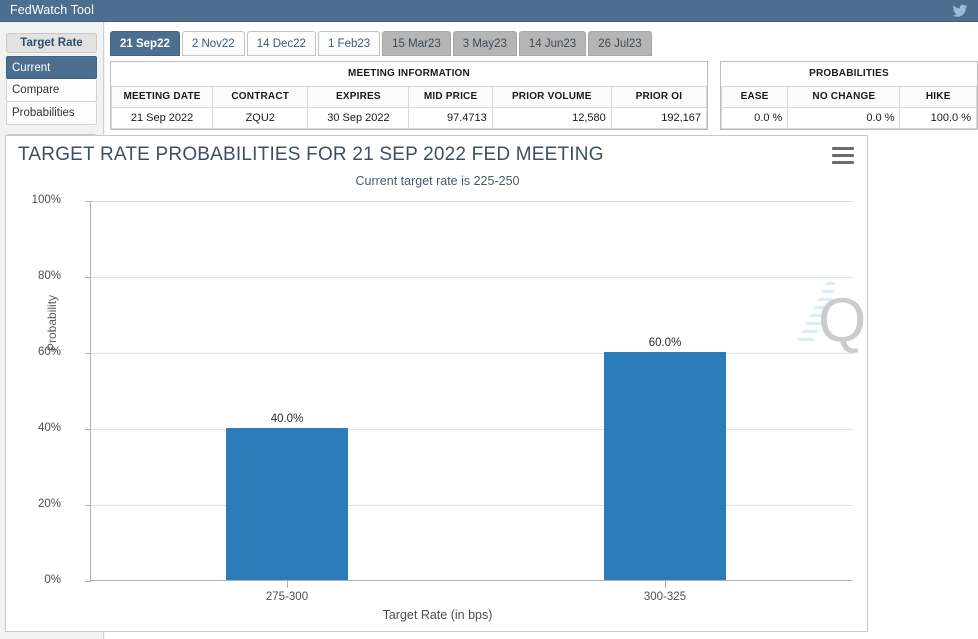 The image size is (978, 639). I want to click on cell-mid-price: 97.4713, so click(450, 117).